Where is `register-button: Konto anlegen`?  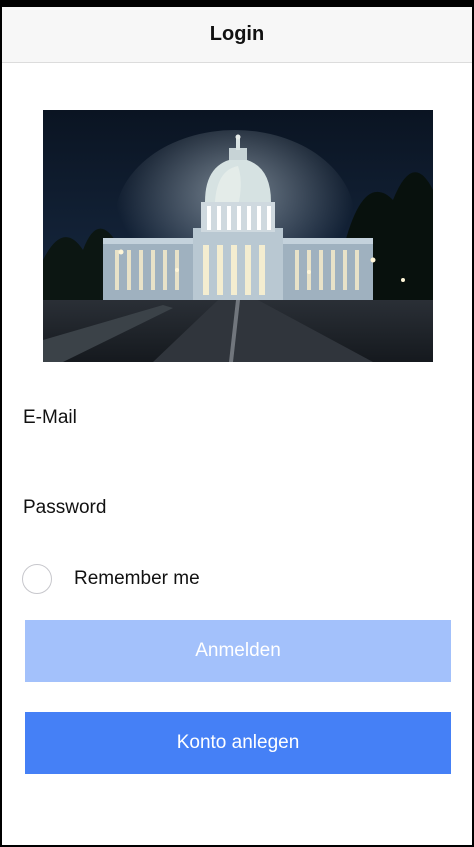
register-button: Konto anlegen is located at coordinates (238, 743).